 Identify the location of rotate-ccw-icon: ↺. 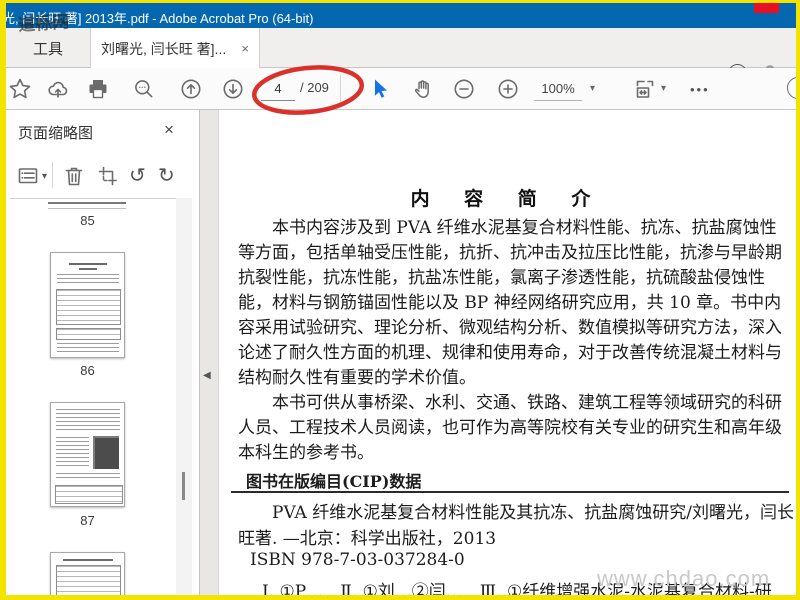
(137, 175).